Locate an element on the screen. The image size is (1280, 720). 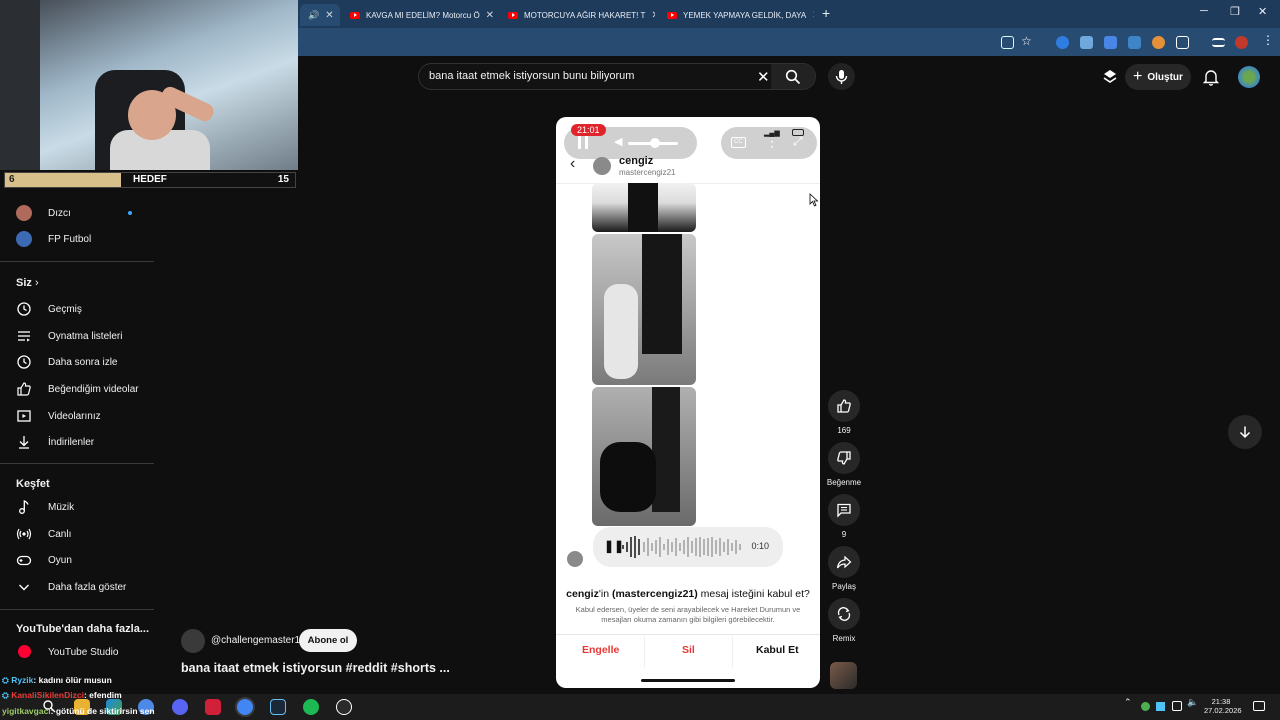
pause-icon is located at coordinates (583, 142).